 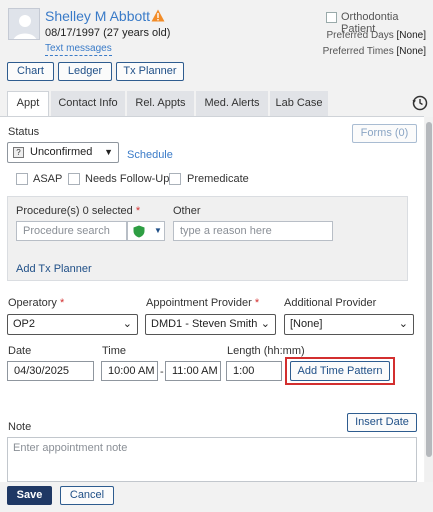 I want to click on operatory-select: OP2 ⌄, so click(x=72, y=324).